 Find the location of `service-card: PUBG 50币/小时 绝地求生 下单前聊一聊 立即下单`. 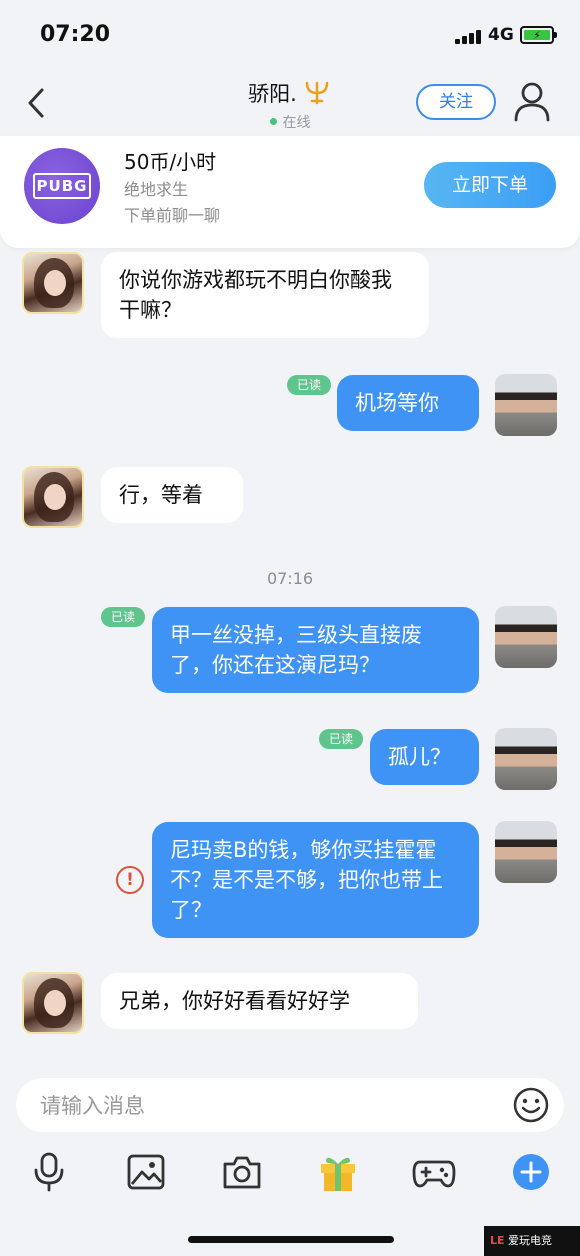

service-card: PUBG 50币/小时 绝地求生 下单前聊一聊 立即下单 is located at coordinates (290, 192).